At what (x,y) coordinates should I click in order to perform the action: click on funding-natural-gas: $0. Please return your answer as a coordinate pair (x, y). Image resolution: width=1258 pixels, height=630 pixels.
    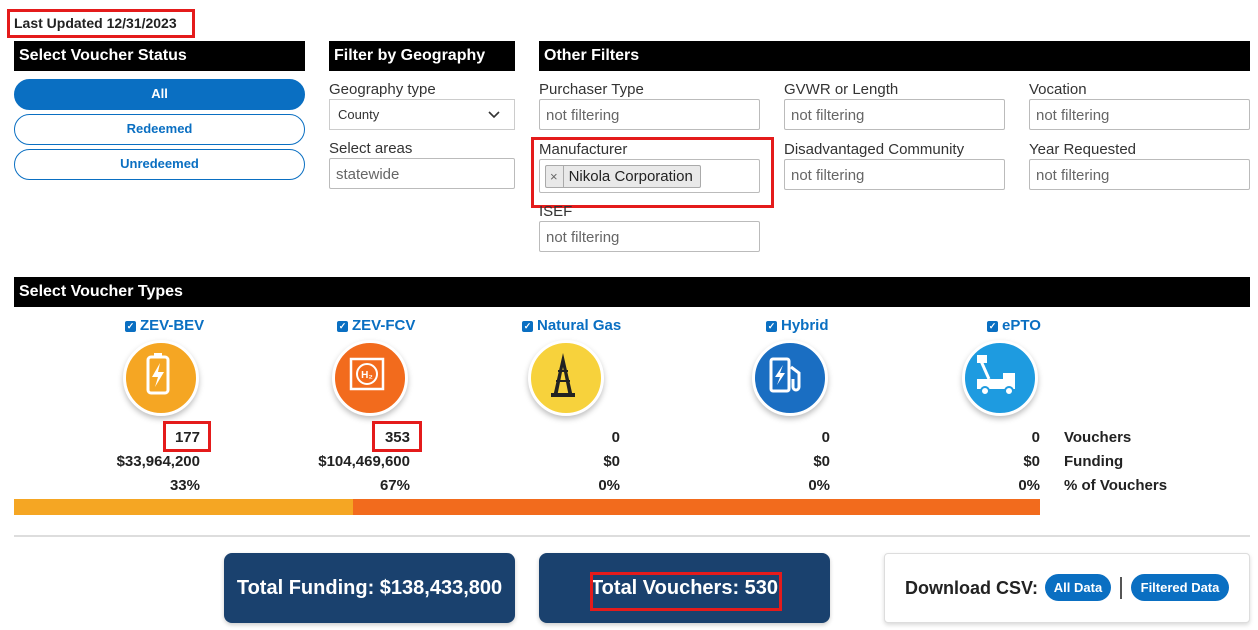
    Looking at the image, I should click on (611, 461).